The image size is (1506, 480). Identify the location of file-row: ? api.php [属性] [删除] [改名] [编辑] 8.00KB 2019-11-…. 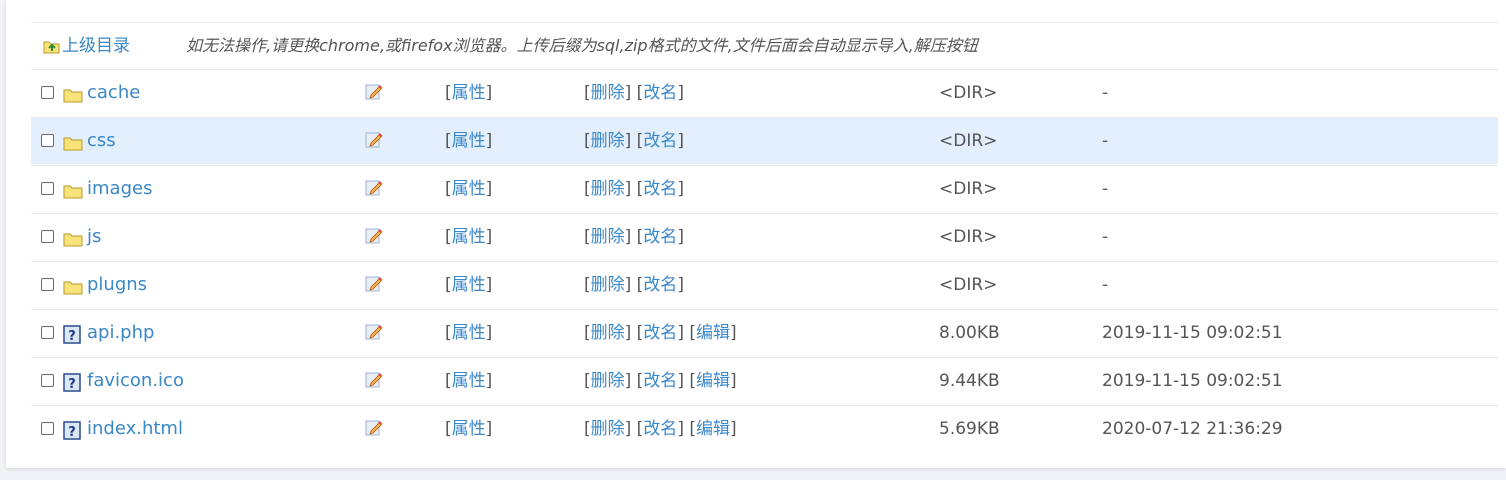
(764, 332).